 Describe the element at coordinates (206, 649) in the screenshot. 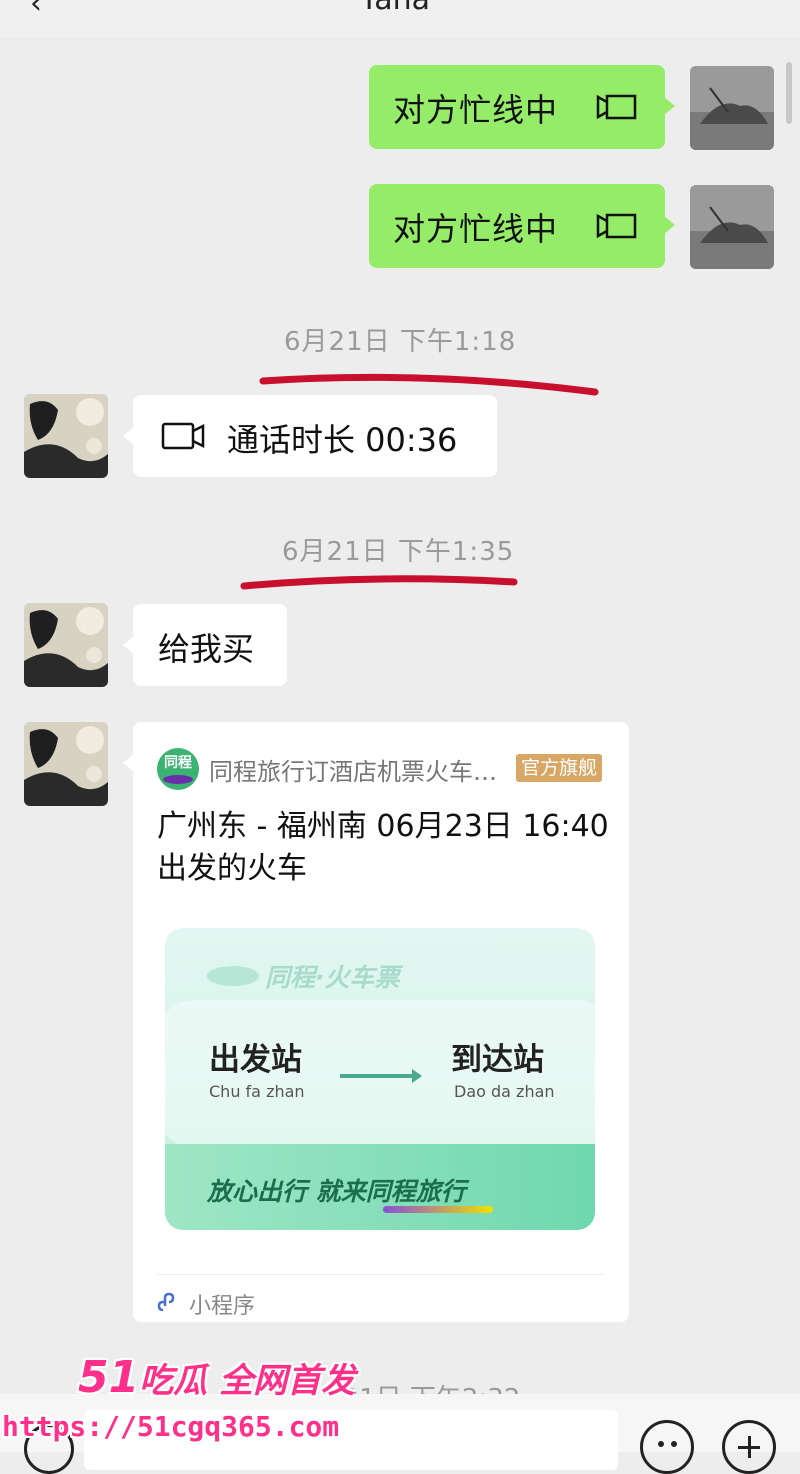

I see `message-text: 给我买` at that location.